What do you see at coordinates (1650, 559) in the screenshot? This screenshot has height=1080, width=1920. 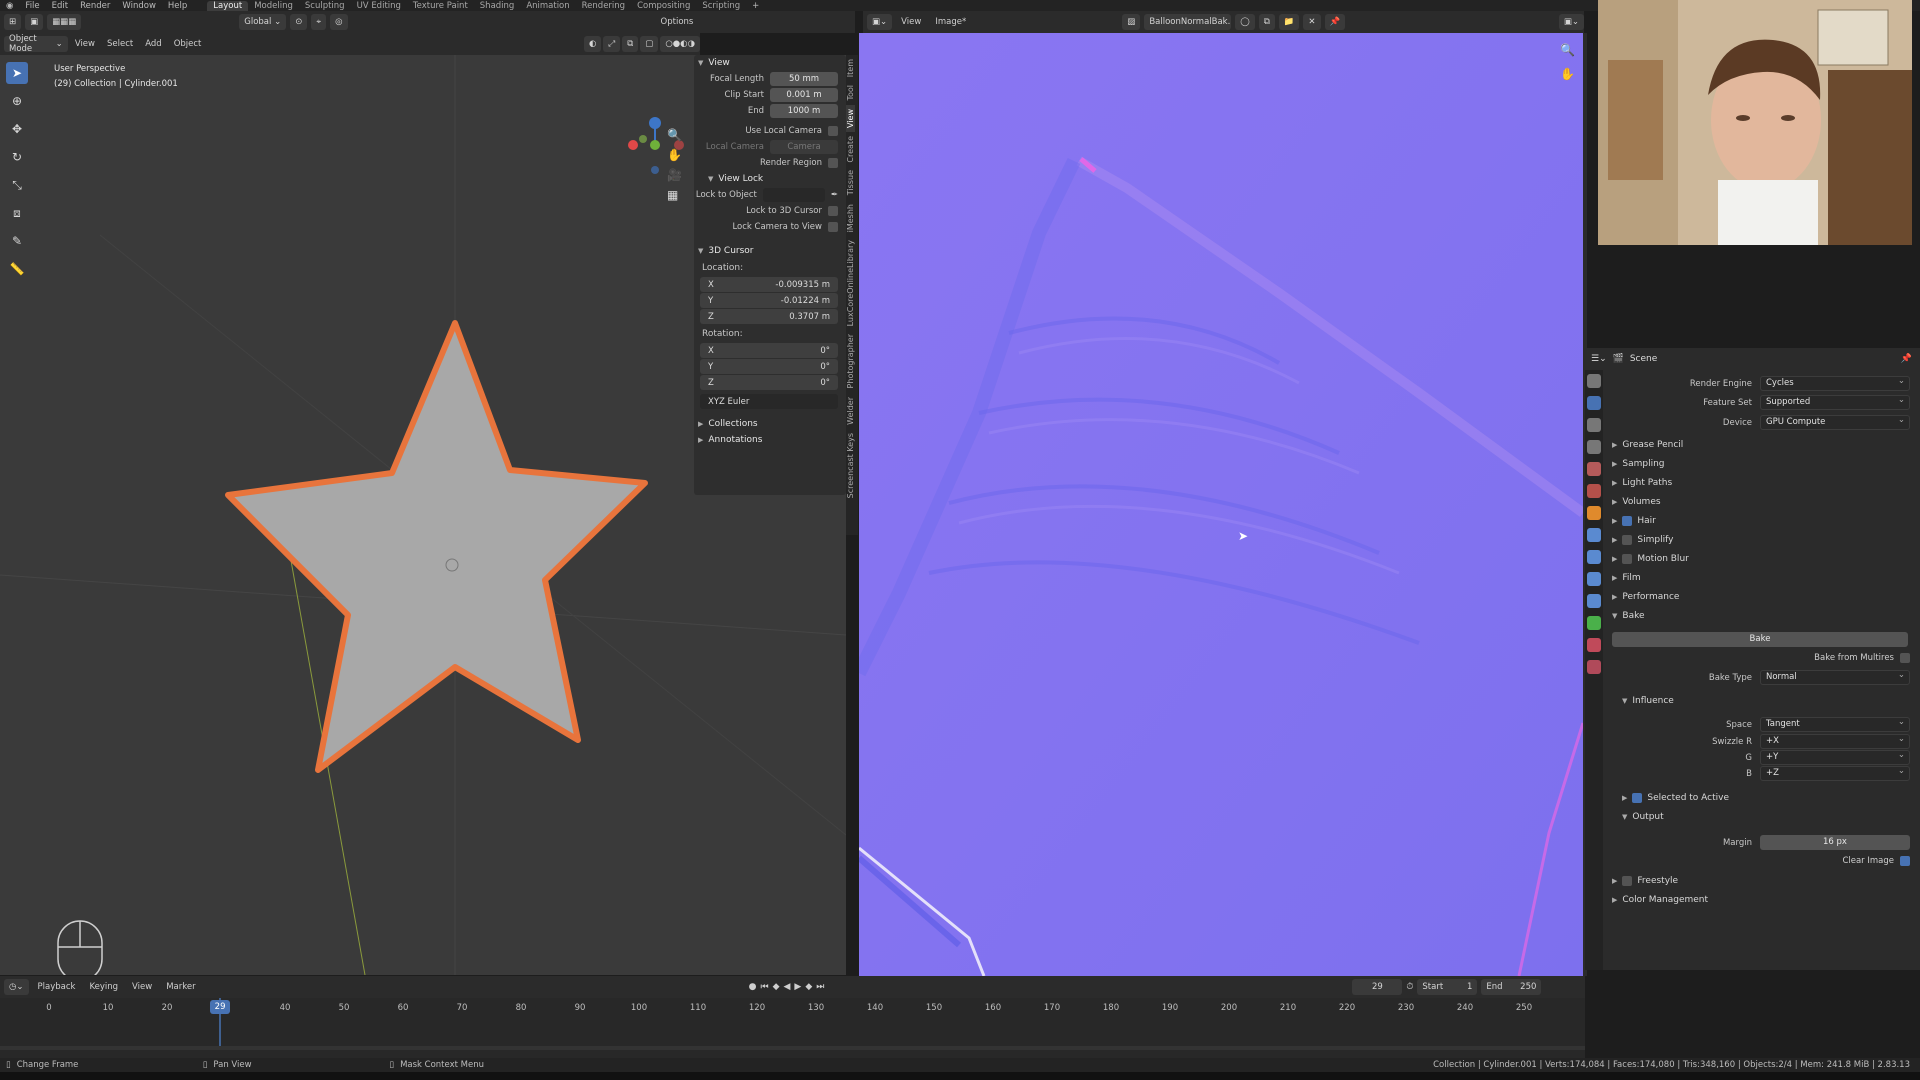 I see `section-motion-blur: ▶ Motion Blur` at bounding box center [1650, 559].